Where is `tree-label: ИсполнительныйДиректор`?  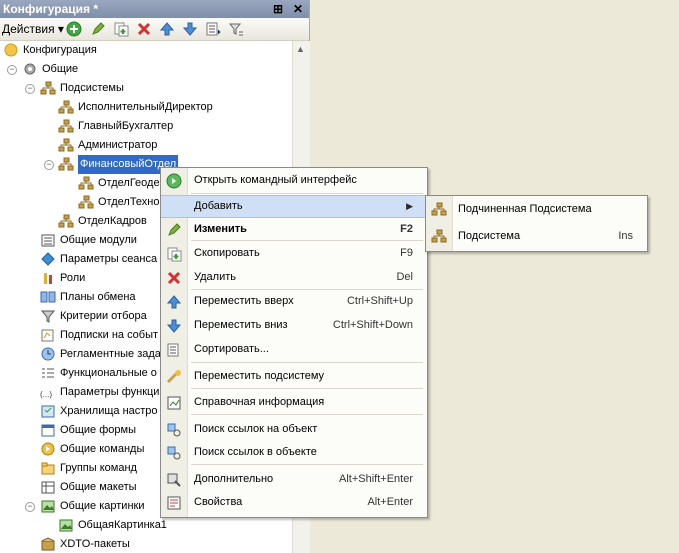 tree-label: ИсполнительныйДиректор is located at coordinates (145, 107).